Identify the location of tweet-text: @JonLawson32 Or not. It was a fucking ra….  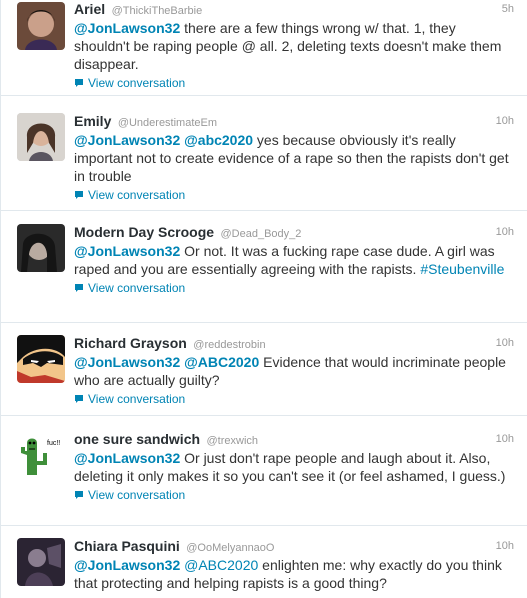
(294, 260).